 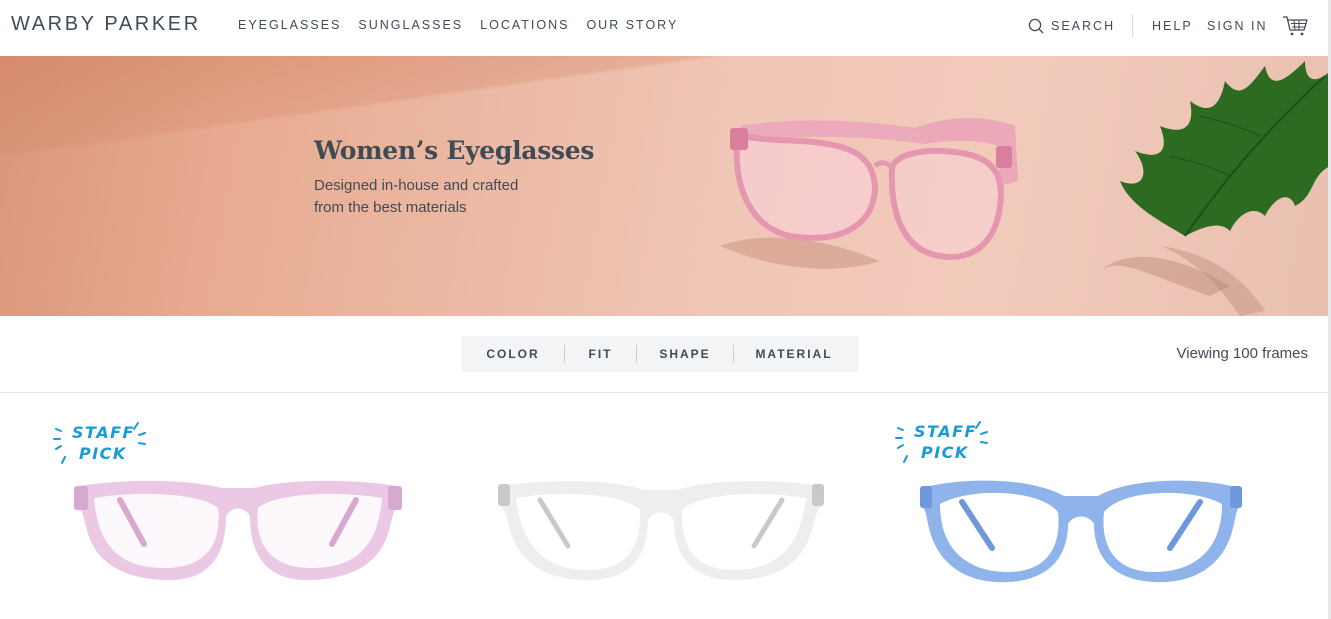 I want to click on filter-color: COLOR, so click(x=513, y=354).